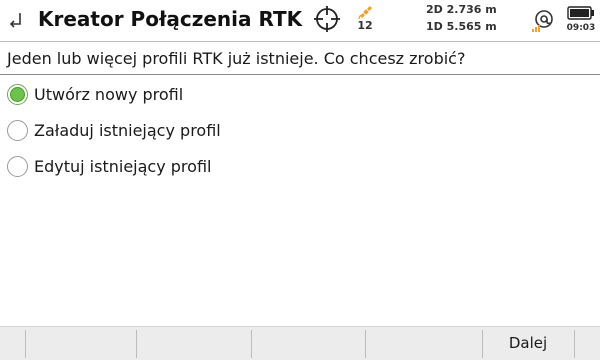  I want to click on satellite-count: 12, so click(365, 25).